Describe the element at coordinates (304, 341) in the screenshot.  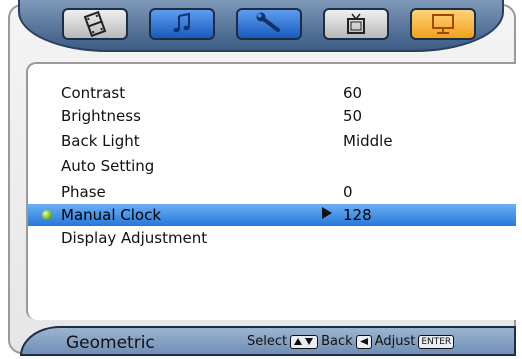
I see `up-down-keys-icon` at that location.